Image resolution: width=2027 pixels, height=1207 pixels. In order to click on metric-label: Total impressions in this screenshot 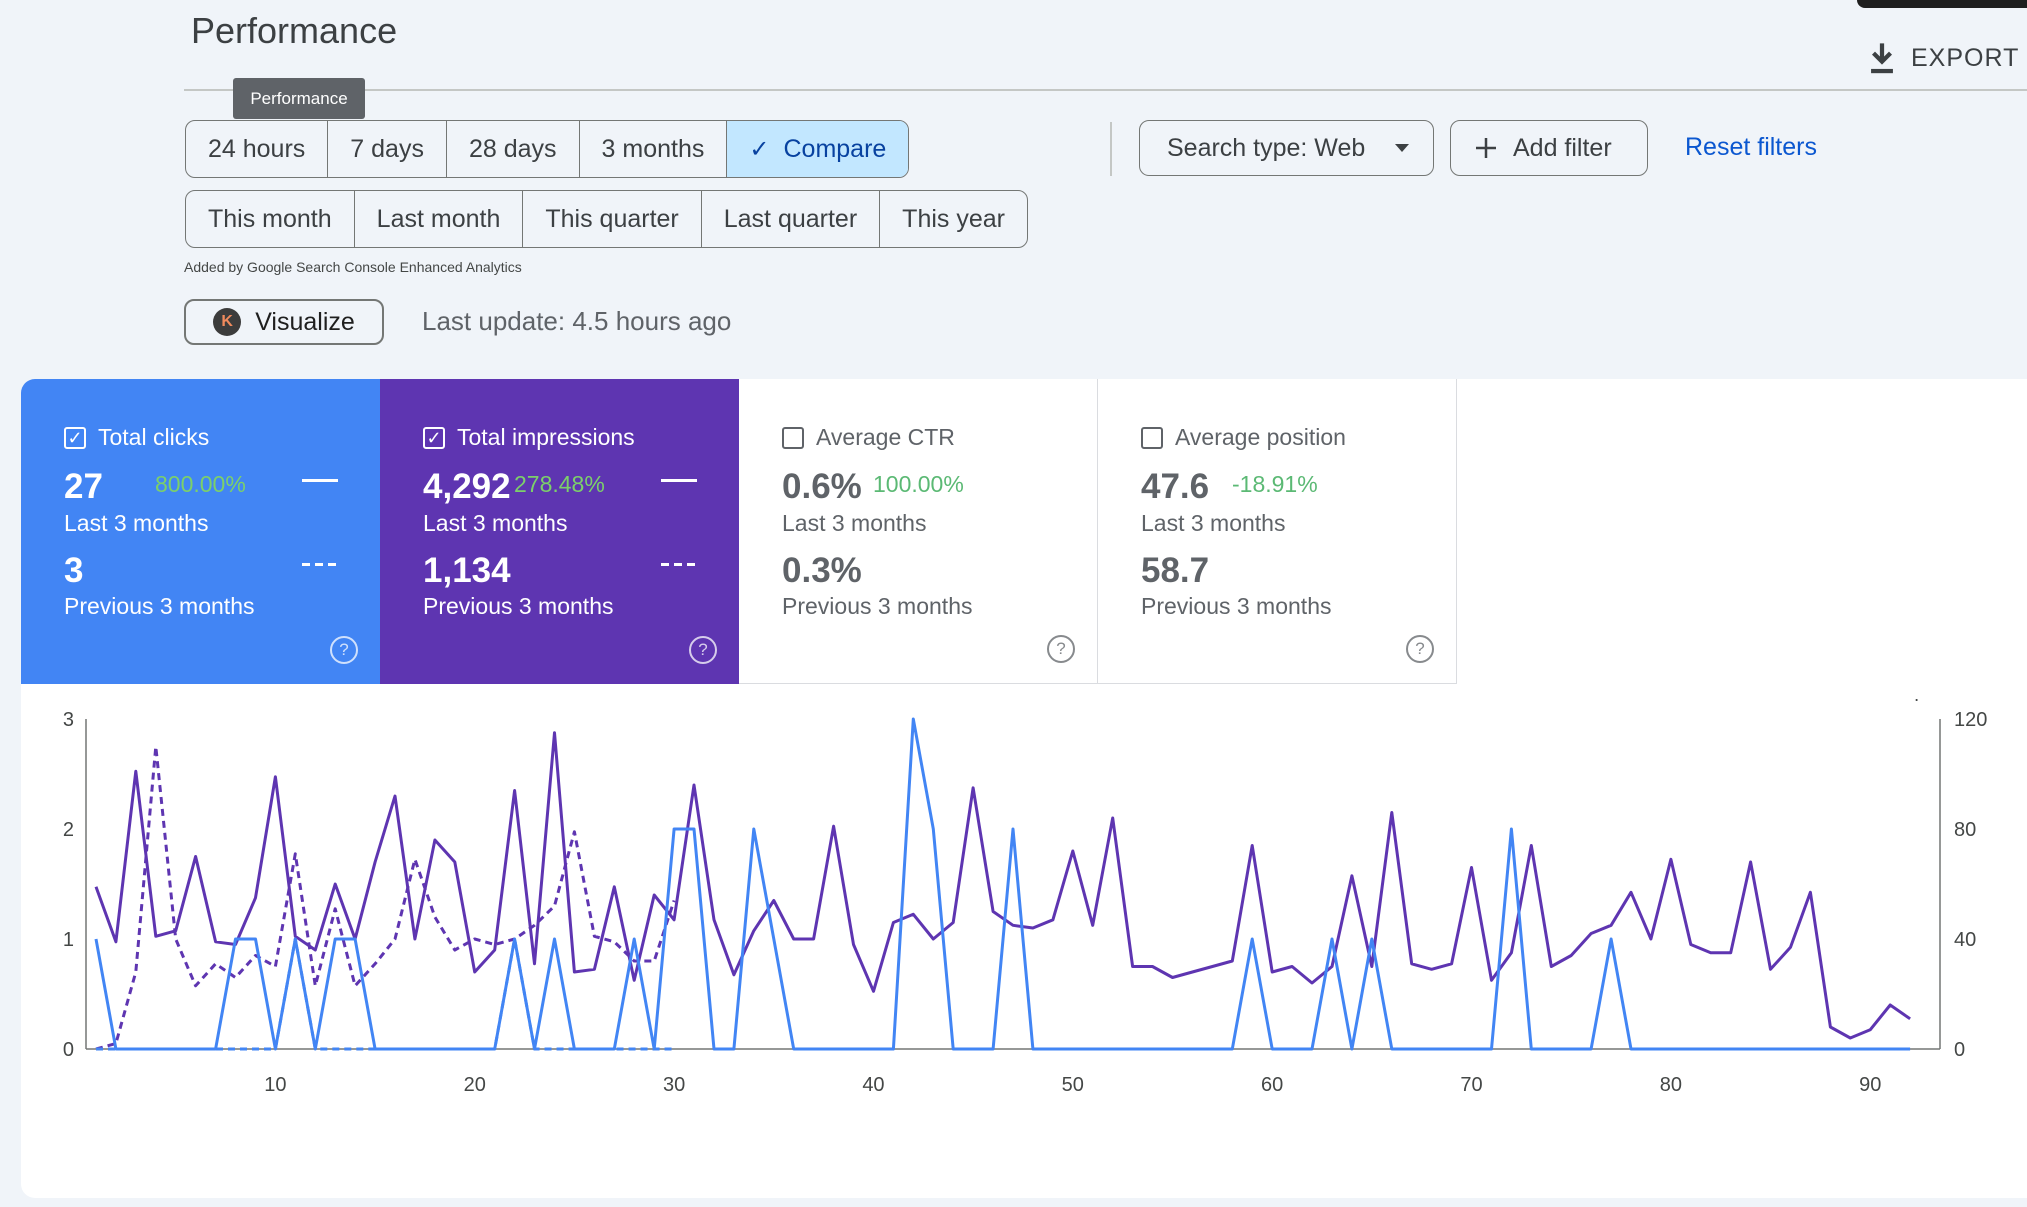, I will do `click(546, 437)`.